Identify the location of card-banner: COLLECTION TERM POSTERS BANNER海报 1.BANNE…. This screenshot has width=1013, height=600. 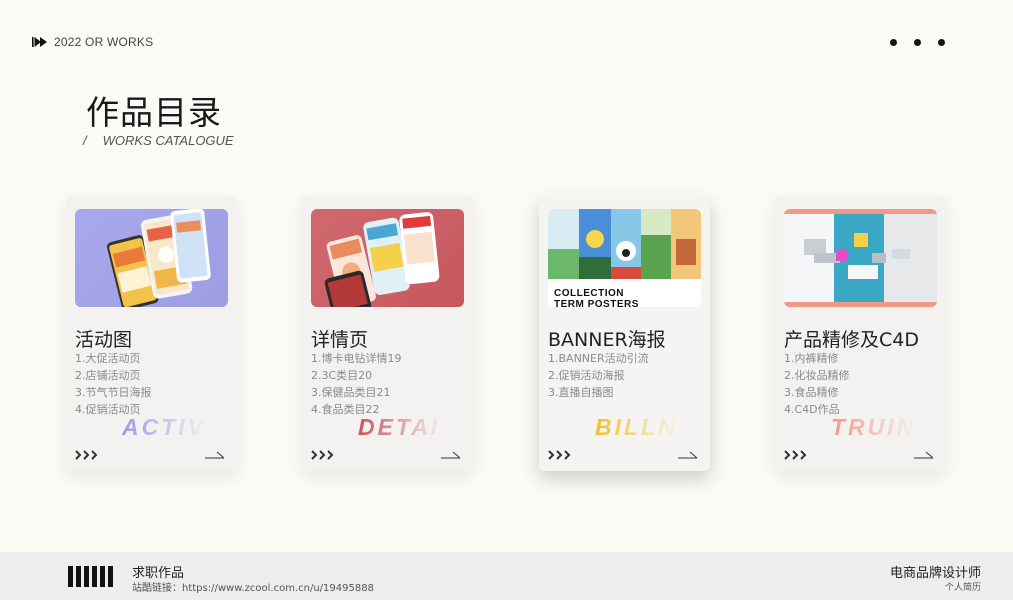
(624, 333).